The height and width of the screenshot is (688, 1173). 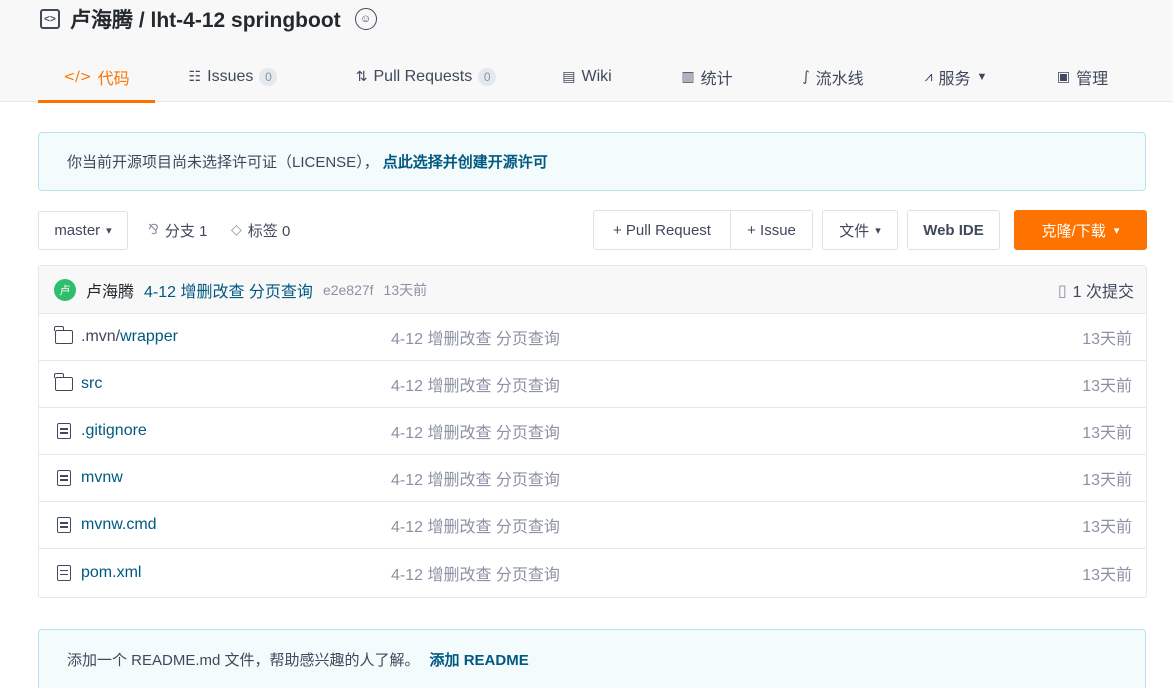 What do you see at coordinates (592, 337) in the screenshot?
I see `file-row: .mvn/wrapper 4-12 增删改查 分页查询 13天前` at bounding box center [592, 337].